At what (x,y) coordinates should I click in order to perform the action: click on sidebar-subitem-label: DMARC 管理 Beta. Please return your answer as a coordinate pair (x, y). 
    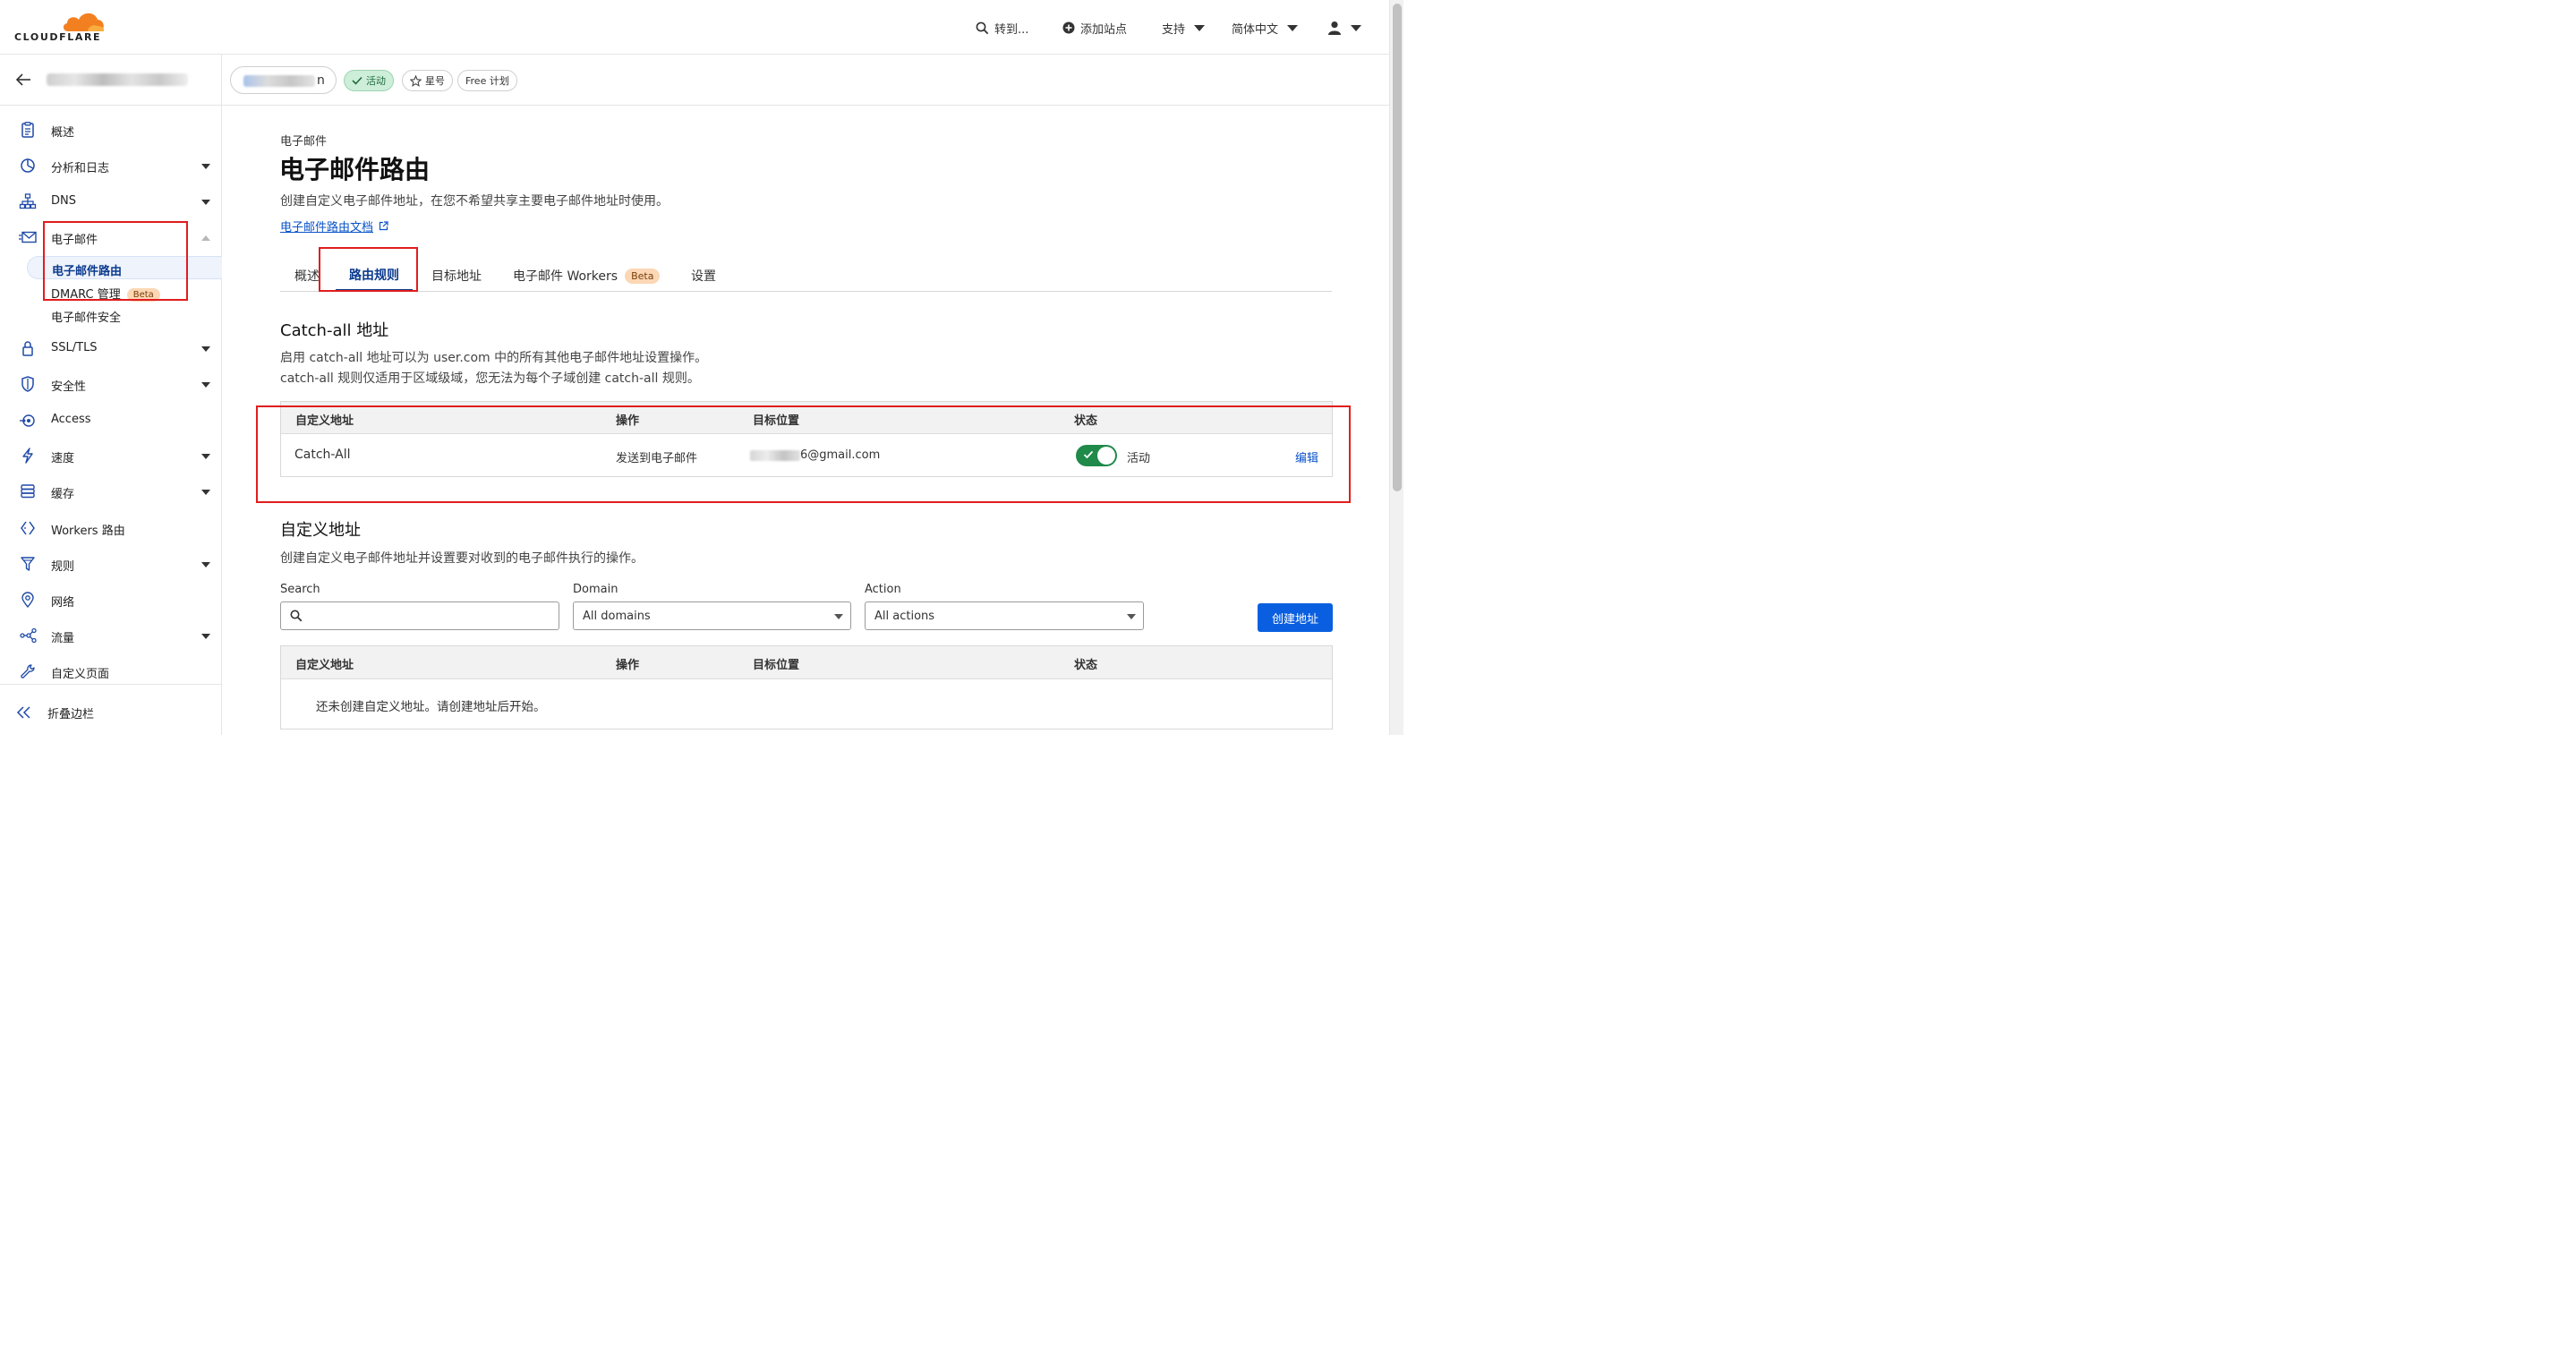
    Looking at the image, I should click on (105, 293).